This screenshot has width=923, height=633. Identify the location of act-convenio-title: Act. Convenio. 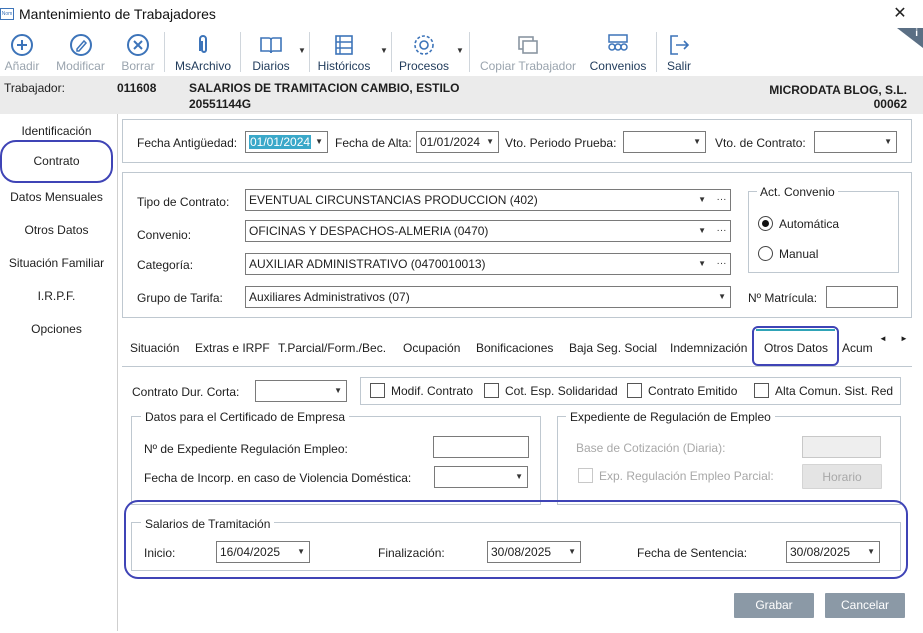
(797, 192).